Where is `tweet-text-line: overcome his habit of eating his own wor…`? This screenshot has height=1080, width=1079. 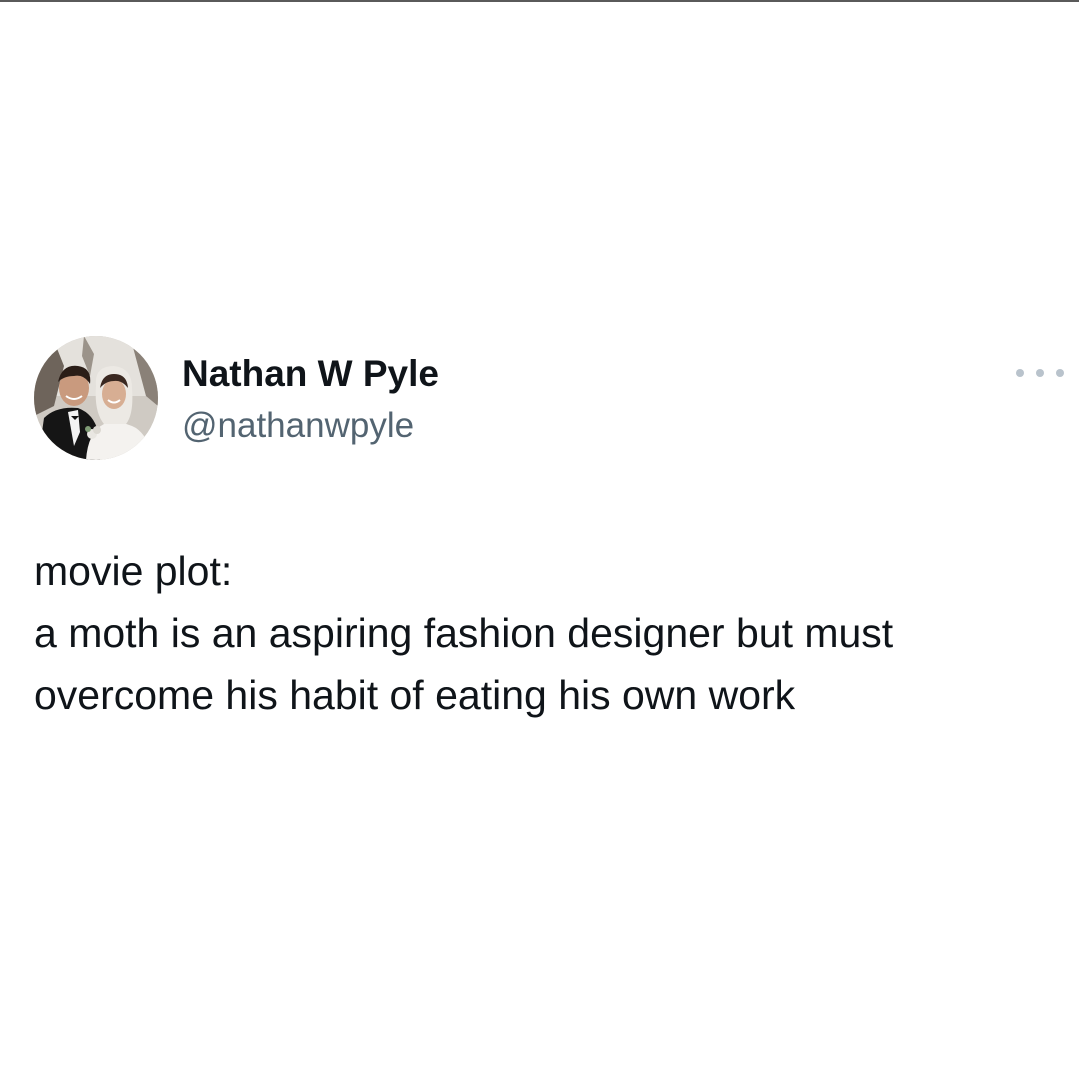
tweet-text-line: overcome his habit of eating his own wor… is located at coordinates (415, 695).